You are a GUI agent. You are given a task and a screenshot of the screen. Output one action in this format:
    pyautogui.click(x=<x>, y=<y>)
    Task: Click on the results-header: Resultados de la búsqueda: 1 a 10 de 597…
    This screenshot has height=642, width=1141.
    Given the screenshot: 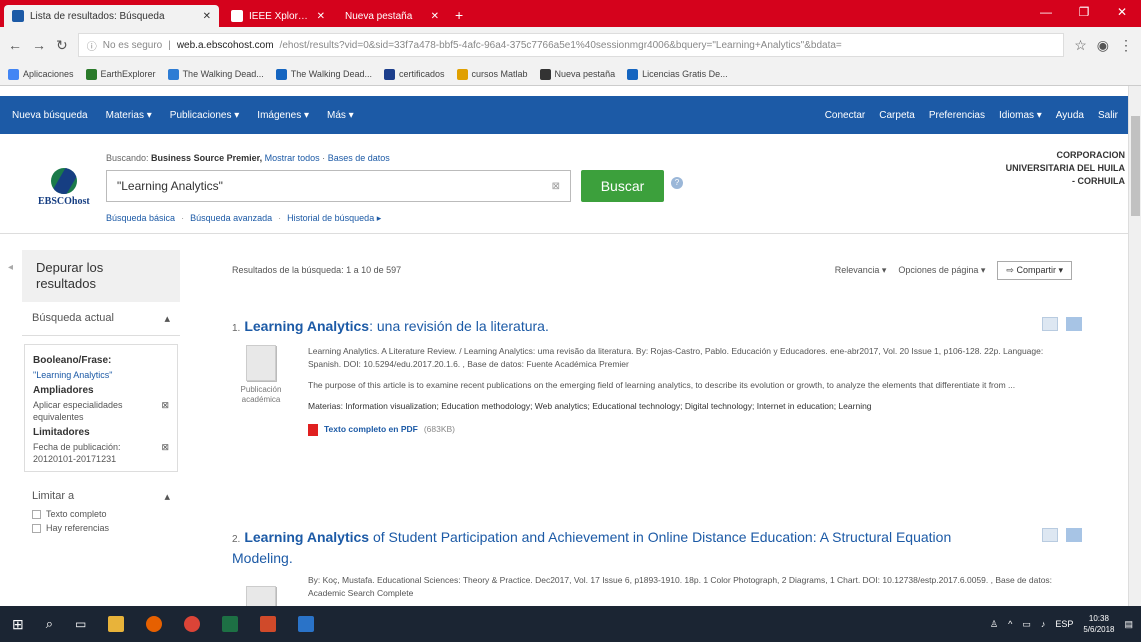 What is the action you would take?
    pyautogui.click(x=652, y=270)
    